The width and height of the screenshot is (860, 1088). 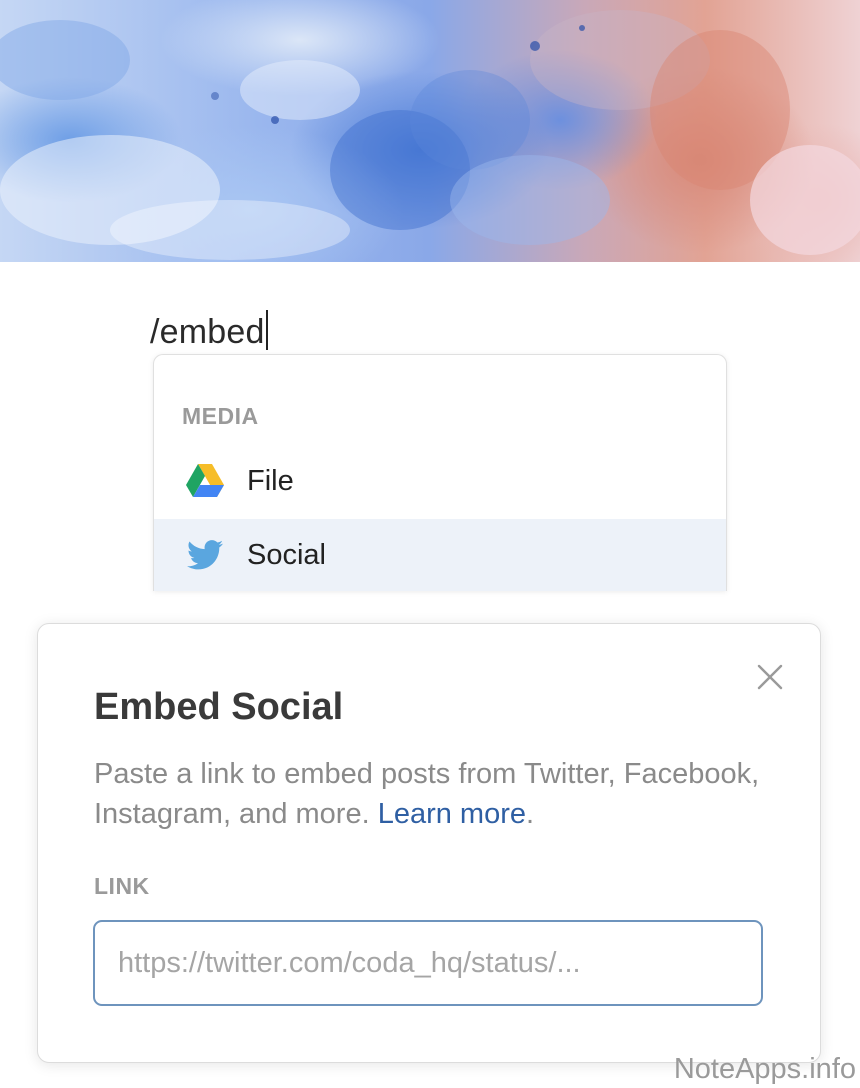 What do you see at coordinates (270, 480) in the screenshot?
I see `menu-item-label: File` at bounding box center [270, 480].